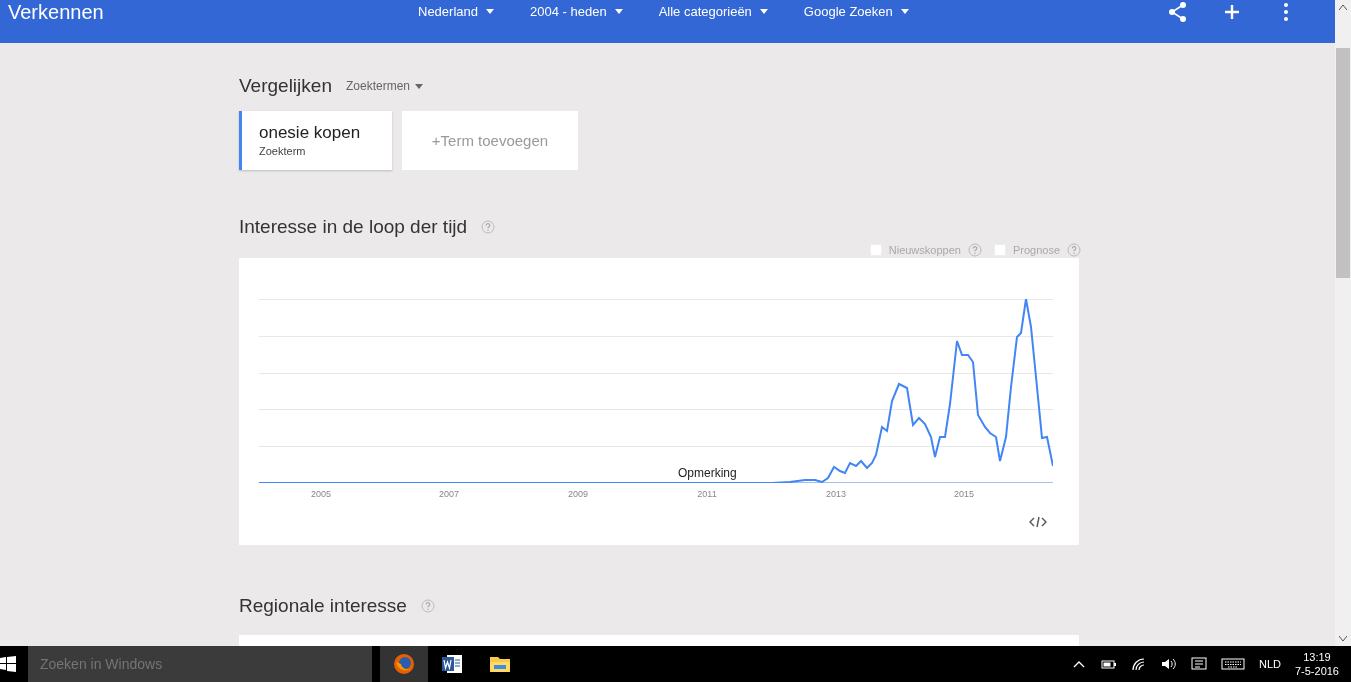 This screenshot has width=1351, height=682. What do you see at coordinates (707, 494) in the screenshot?
I see `axis-label: 2011` at bounding box center [707, 494].